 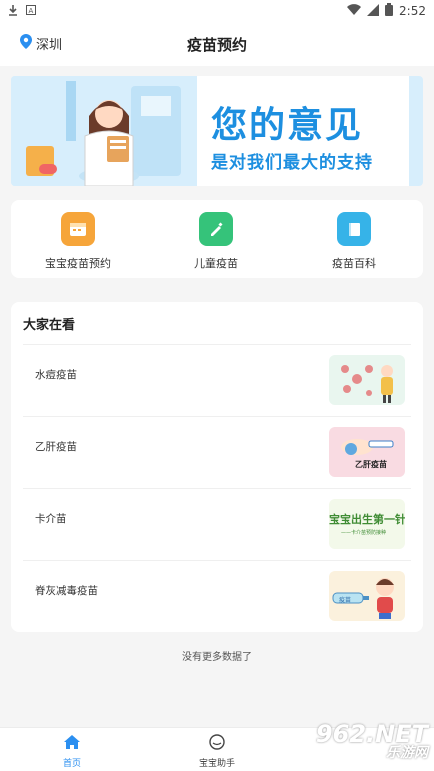 What do you see at coordinates (217, 11) in the screenshot?
I see `status-bar: A 2:52` at bounding box center [217, 11].